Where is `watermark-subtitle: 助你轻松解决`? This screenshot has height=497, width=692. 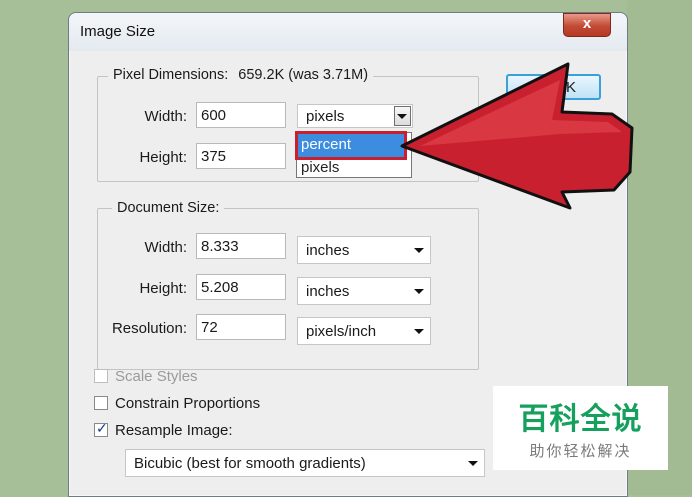 watermark-subtitle: 助你轻松解决 is located at coordinates (580, 451).